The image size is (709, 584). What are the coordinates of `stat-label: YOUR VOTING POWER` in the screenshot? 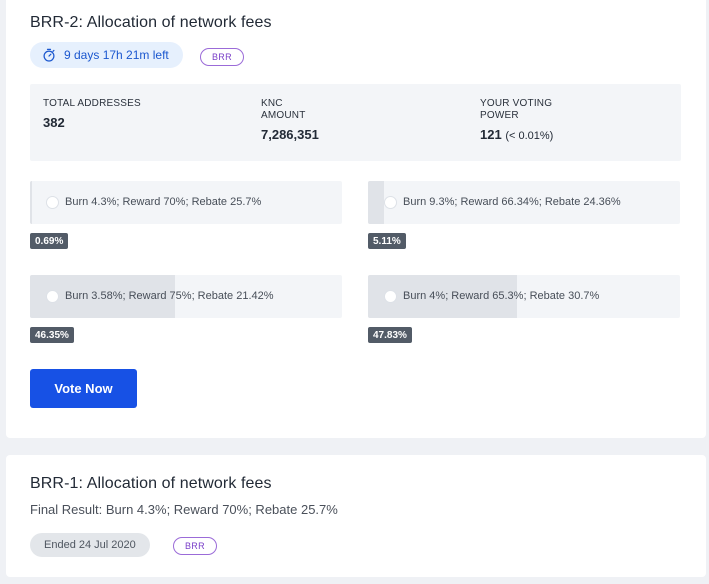 It's located at (516, 109).